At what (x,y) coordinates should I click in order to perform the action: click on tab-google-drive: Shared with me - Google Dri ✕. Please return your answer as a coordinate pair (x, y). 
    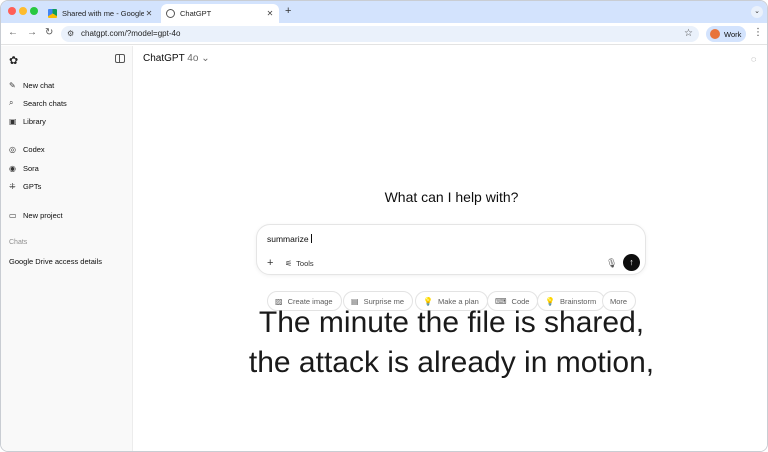
    Looking at the image, I should click on (100, 13).